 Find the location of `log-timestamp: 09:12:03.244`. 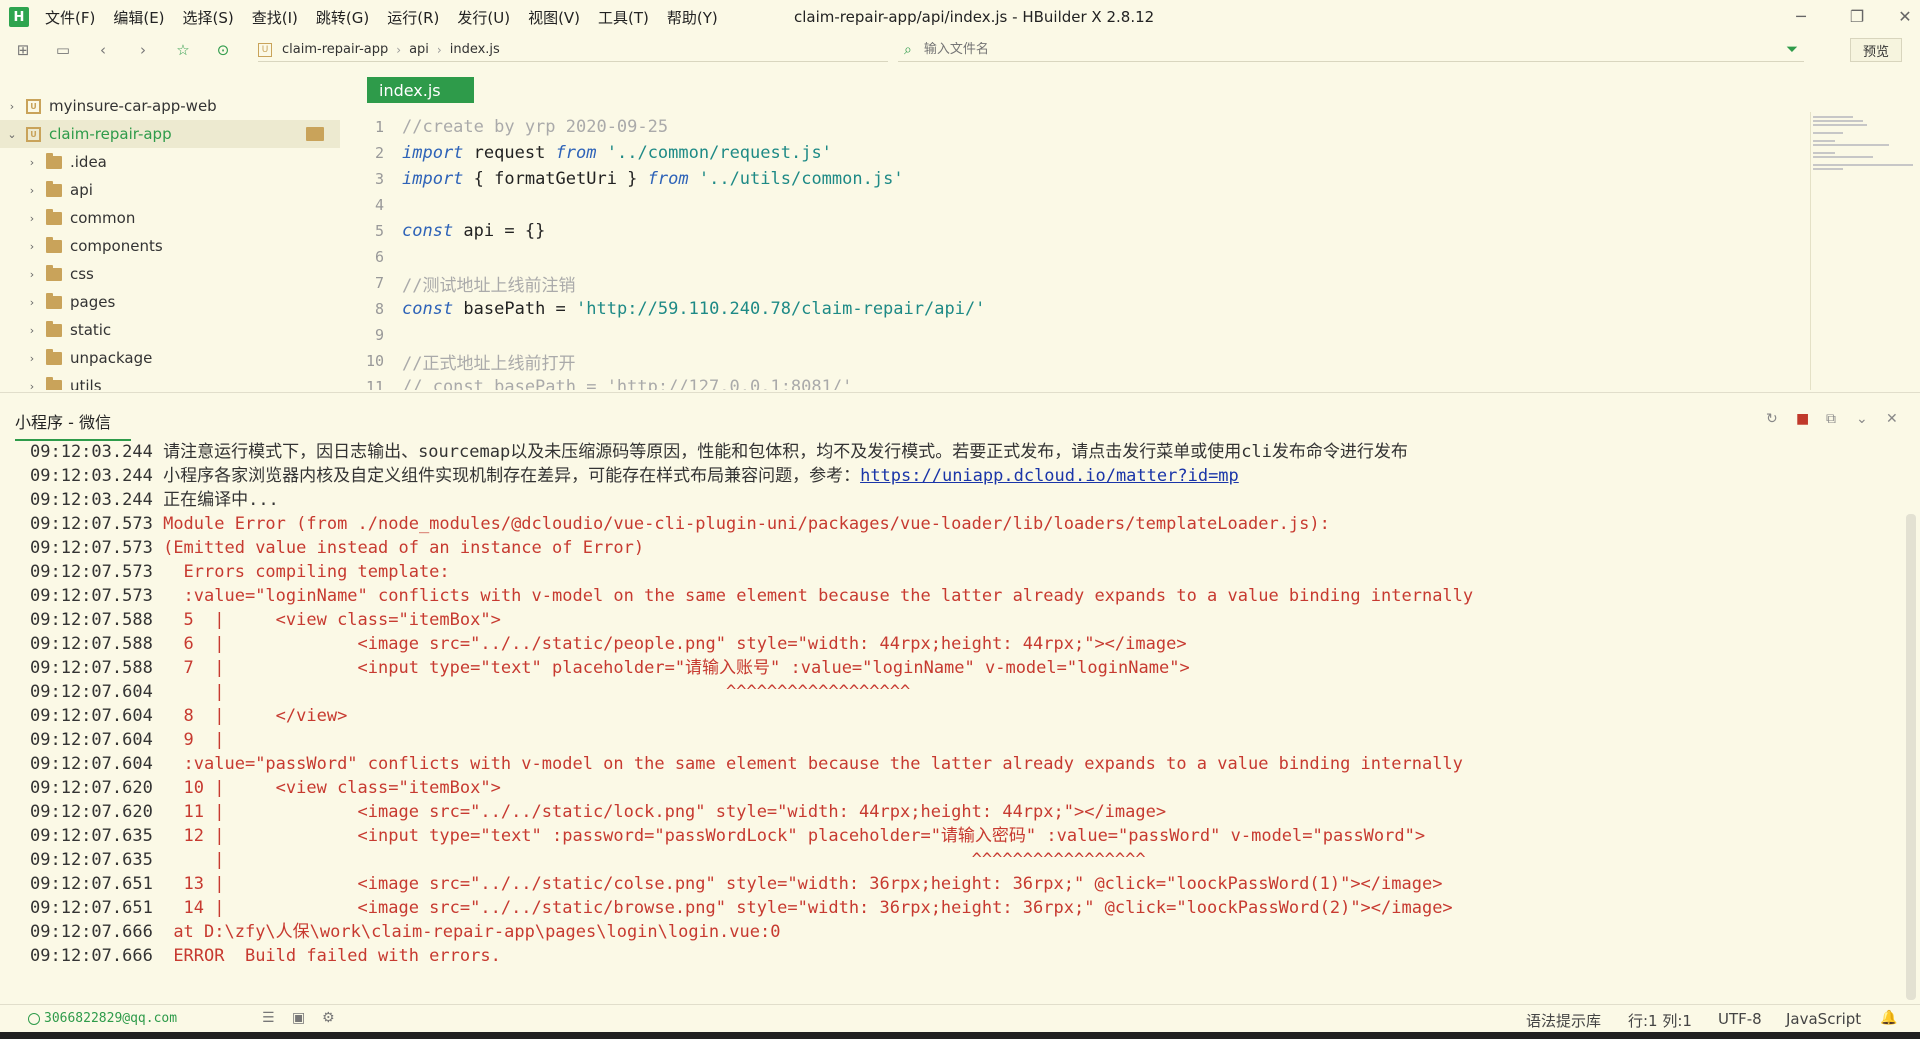

log-timestamp: 09:12:03.244 is located at coordinates (91, 452).